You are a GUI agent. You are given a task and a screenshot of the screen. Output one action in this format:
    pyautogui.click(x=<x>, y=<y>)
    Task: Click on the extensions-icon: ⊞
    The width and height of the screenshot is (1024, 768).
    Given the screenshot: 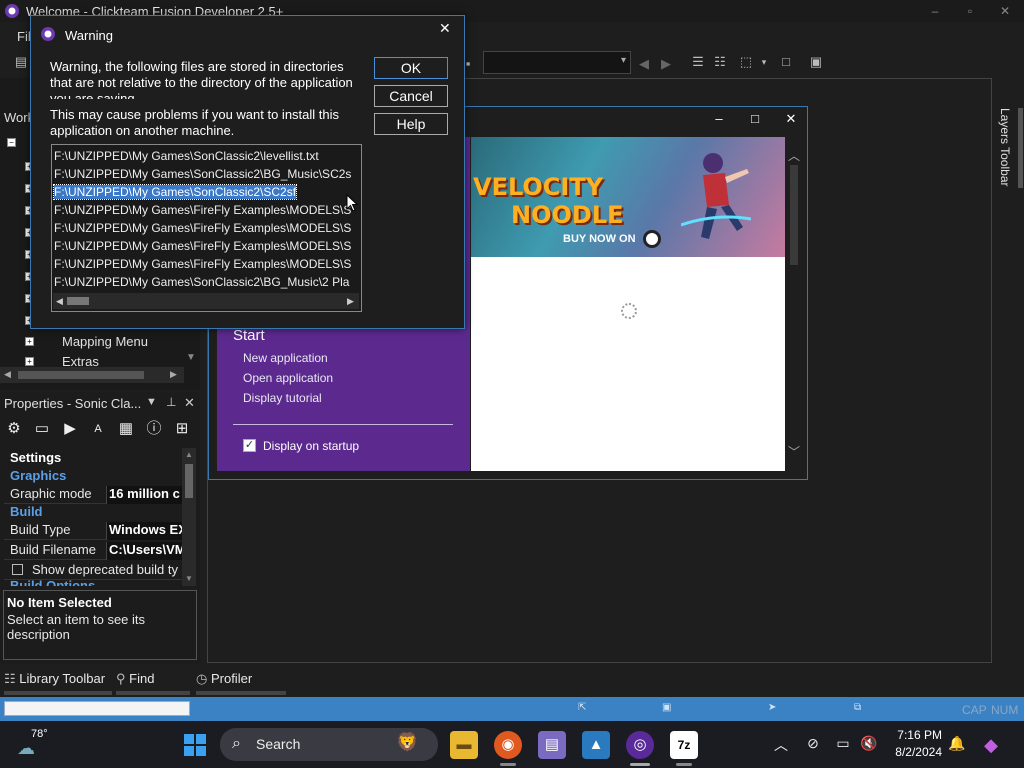 What is the action you would take?
    pyautogui.click(x=182, y=429)
    